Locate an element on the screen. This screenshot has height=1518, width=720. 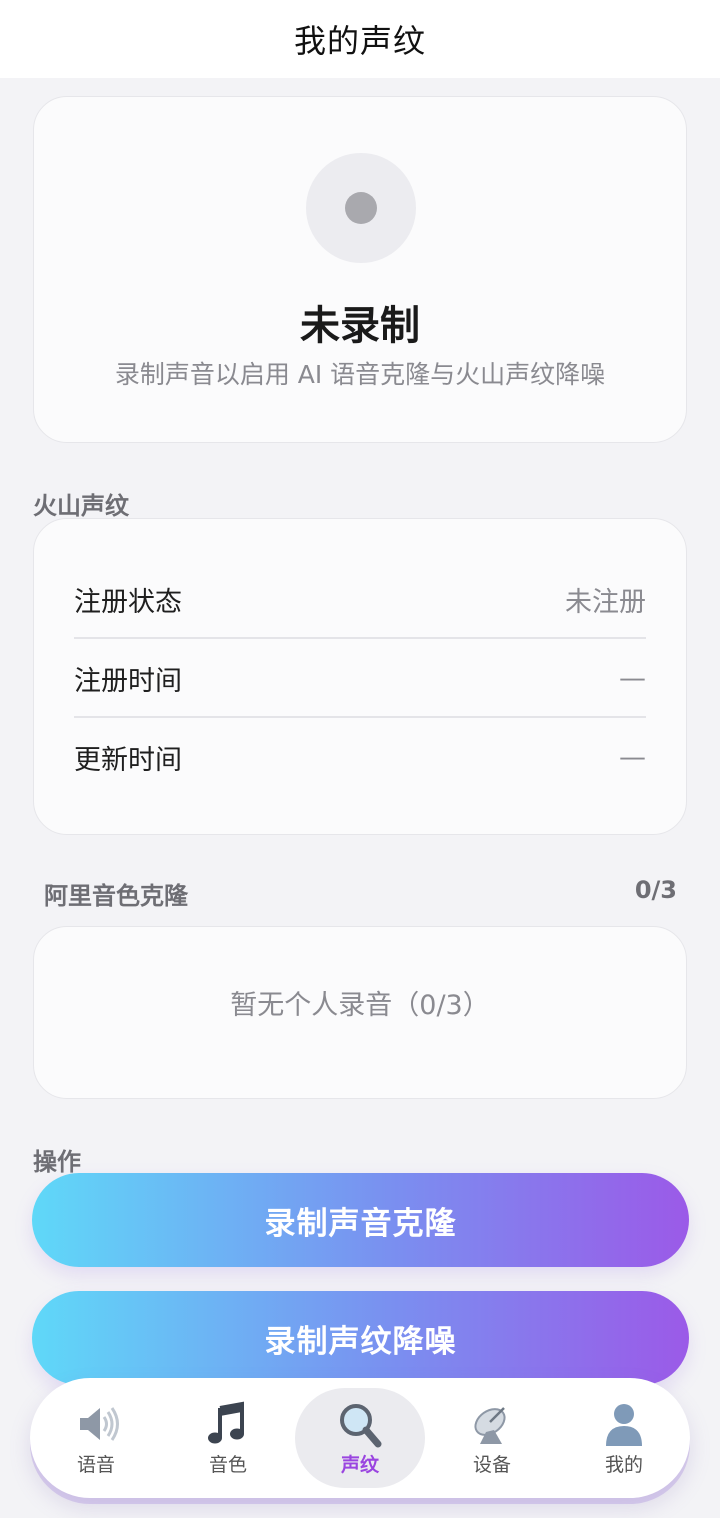
ali-section-label: 阿里音色克隆 is located at coordinates (116, 896).